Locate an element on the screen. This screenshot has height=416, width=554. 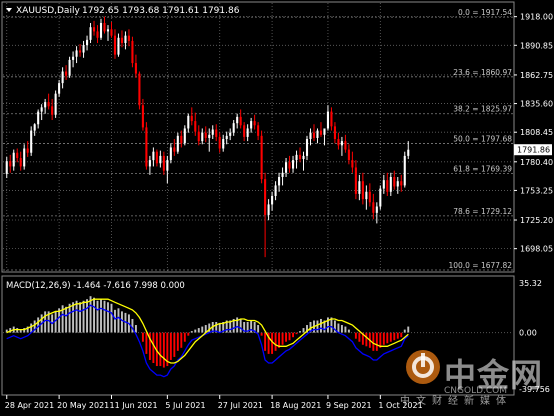
current-price-label: 1791.86 is located at coordinates (533, 150).